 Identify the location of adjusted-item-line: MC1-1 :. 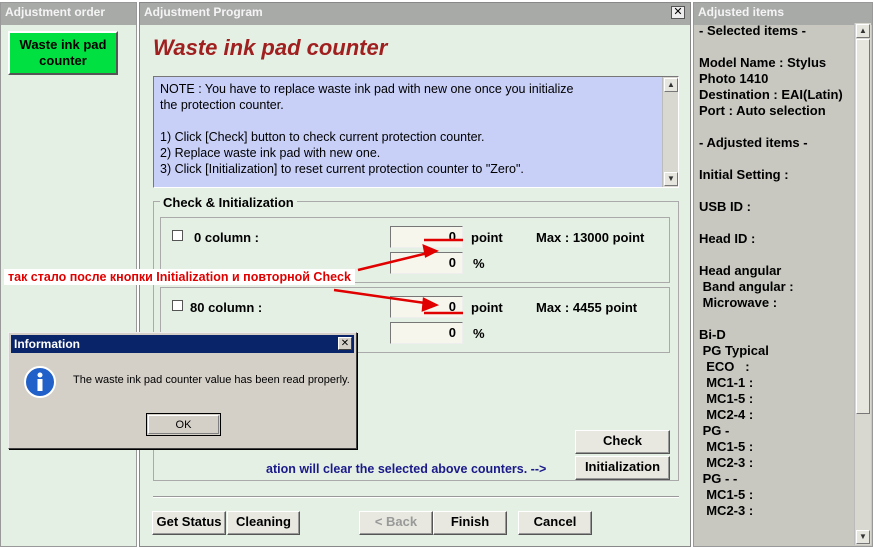
(726, 382).